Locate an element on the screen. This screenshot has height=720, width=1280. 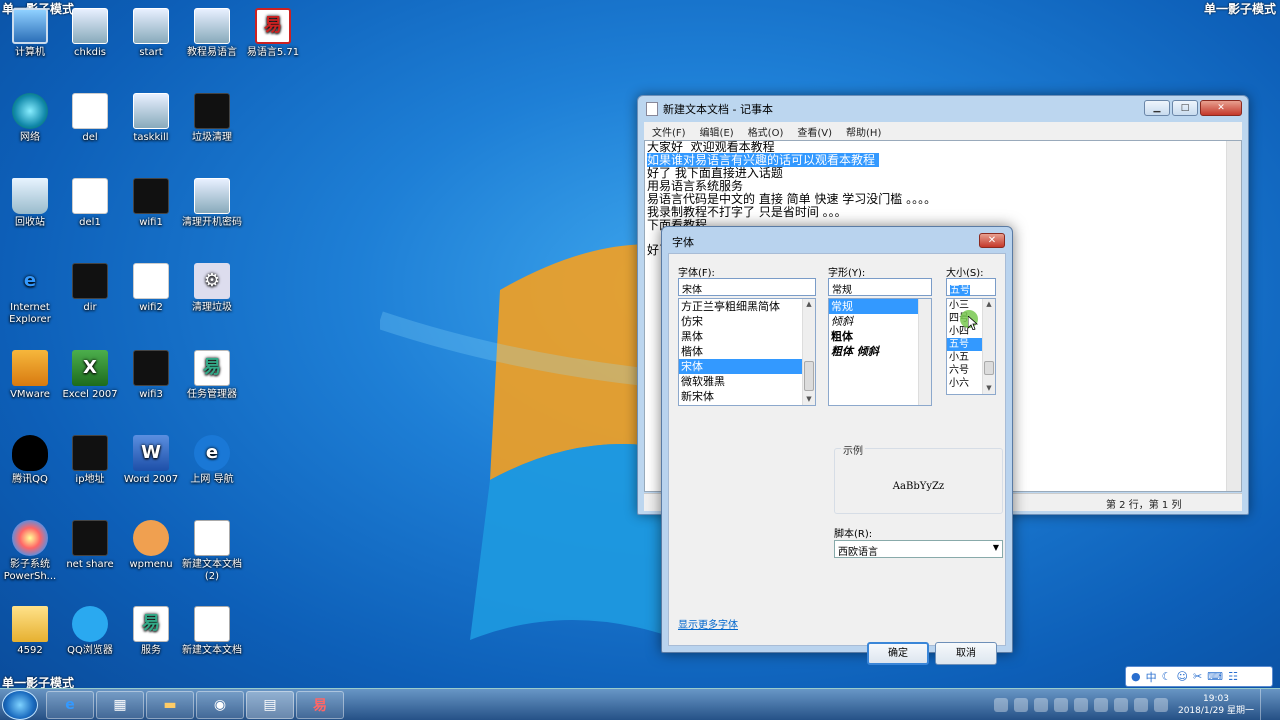
style-label: 字形(Y): is located at coordinates (847, 273).